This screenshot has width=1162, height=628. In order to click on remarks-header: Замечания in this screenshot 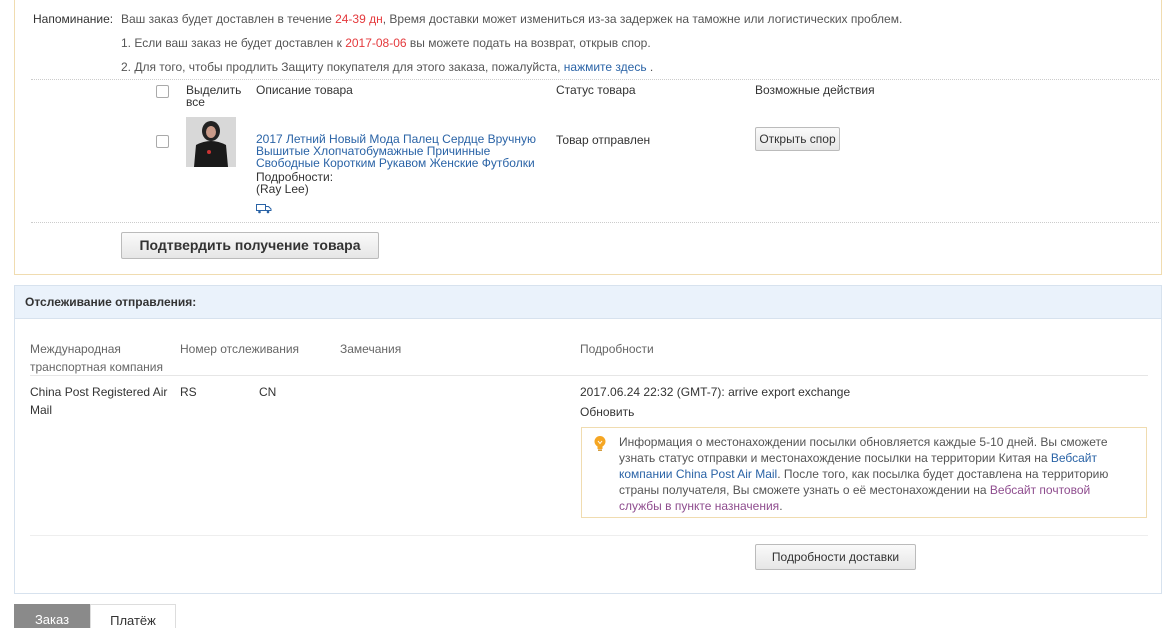, I will do `click(371, 349)`.